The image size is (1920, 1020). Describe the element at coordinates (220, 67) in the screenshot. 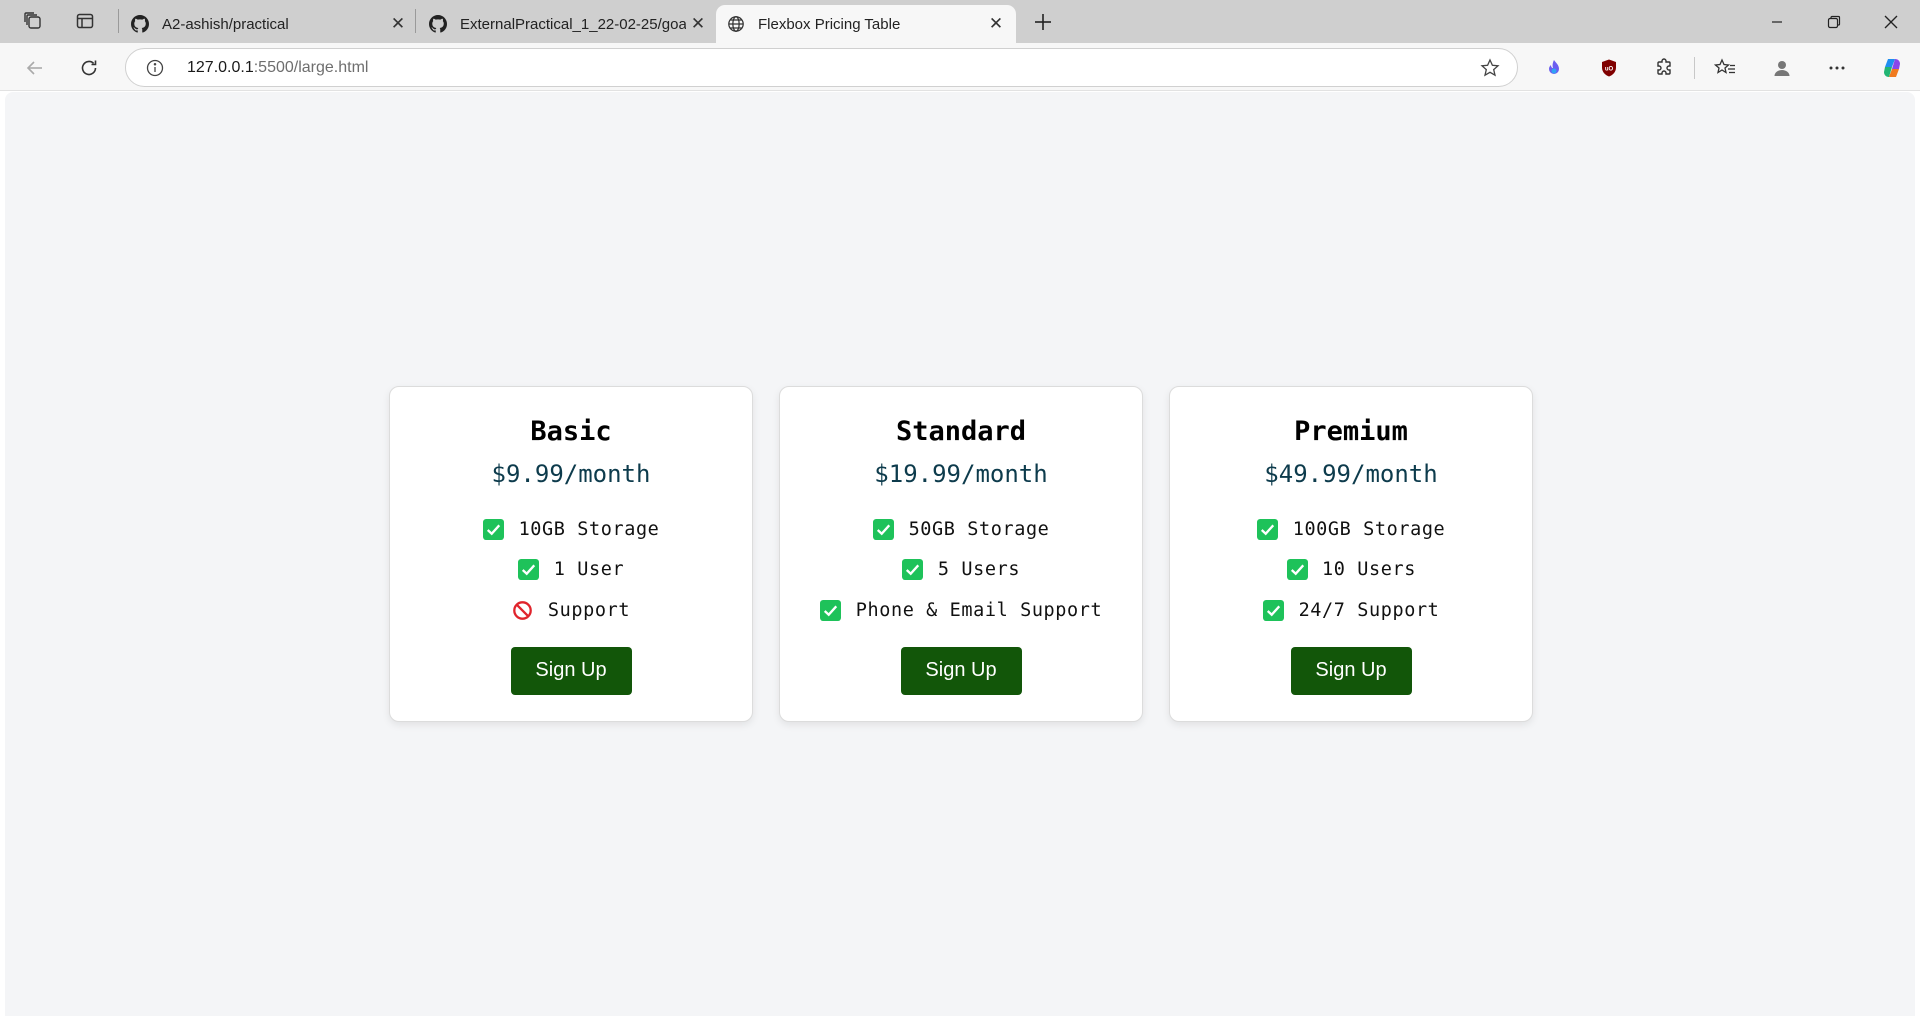

I see `url-host: 127.0.0.1` at that location.